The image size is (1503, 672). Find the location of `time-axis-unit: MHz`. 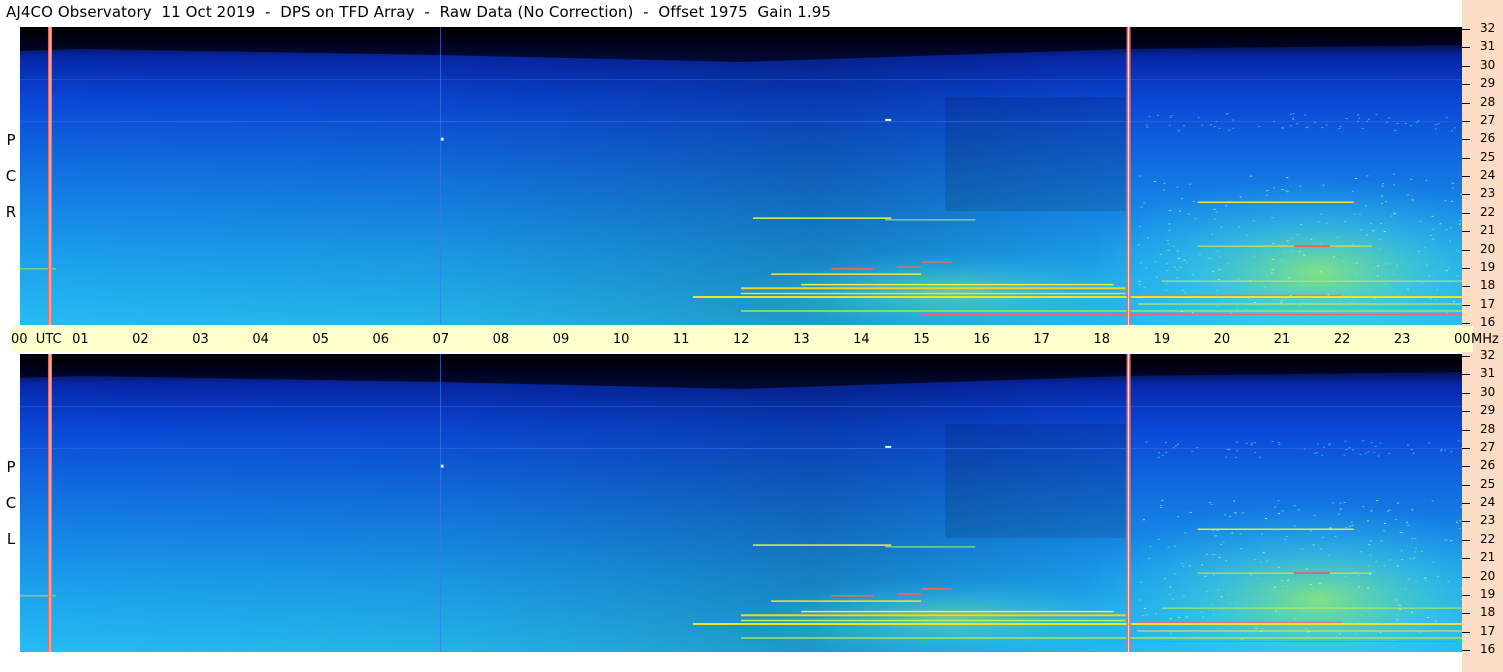

time-axis-unit: MHz is located at coordinates (1485, 339).